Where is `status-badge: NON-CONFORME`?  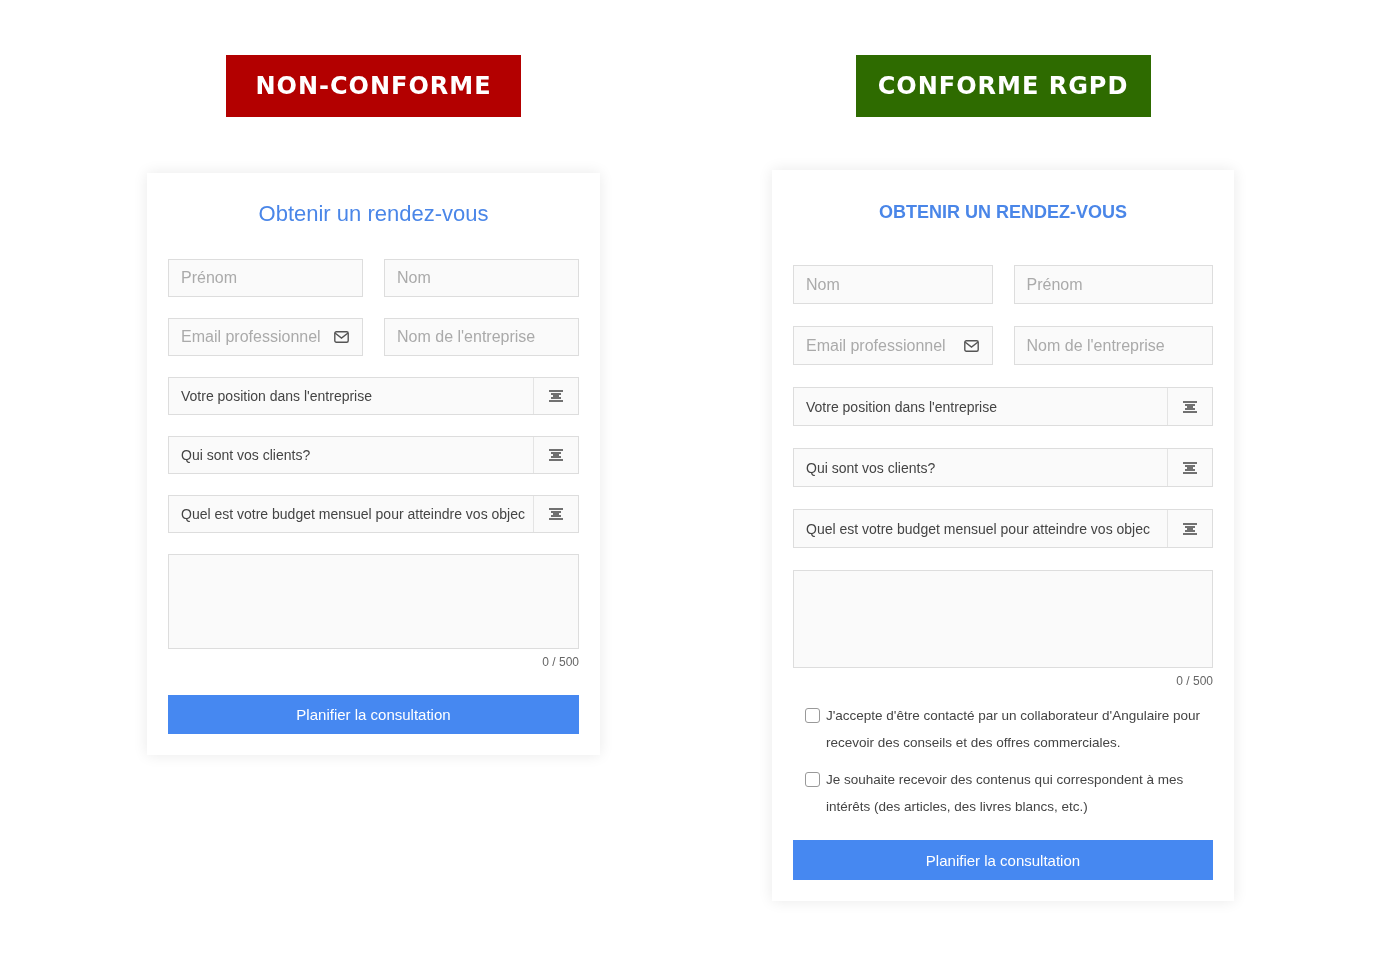
status-badge: NON-CONFORME is located at coordinates (373, 86).